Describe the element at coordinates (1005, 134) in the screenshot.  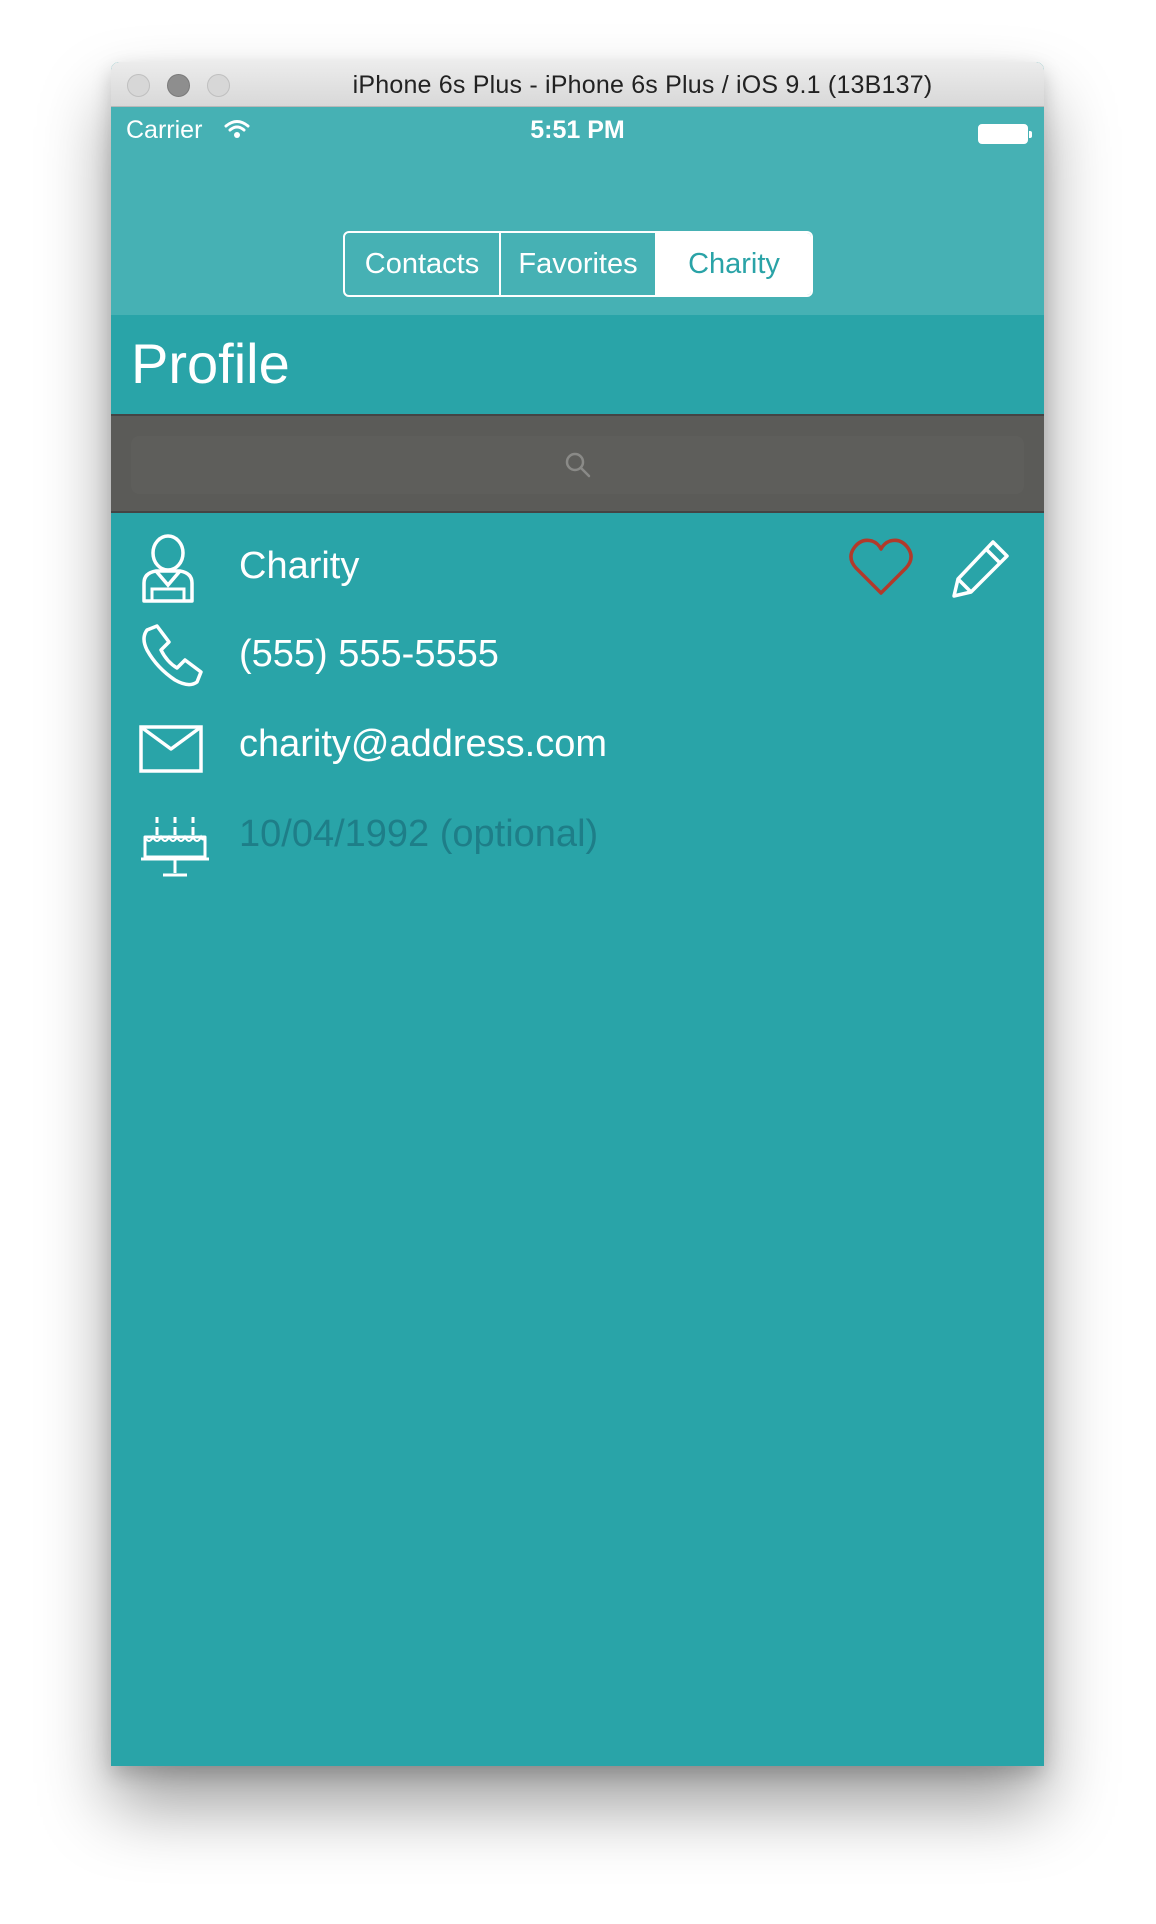
I see `battery-icon` at that location.